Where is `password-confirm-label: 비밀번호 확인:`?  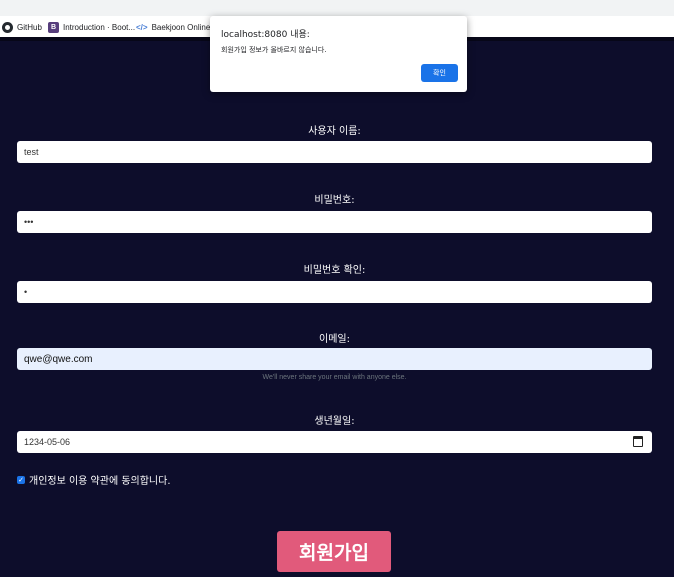 password-confirm-label: 비밀번호 확인: is located at coordinates (334, 270).